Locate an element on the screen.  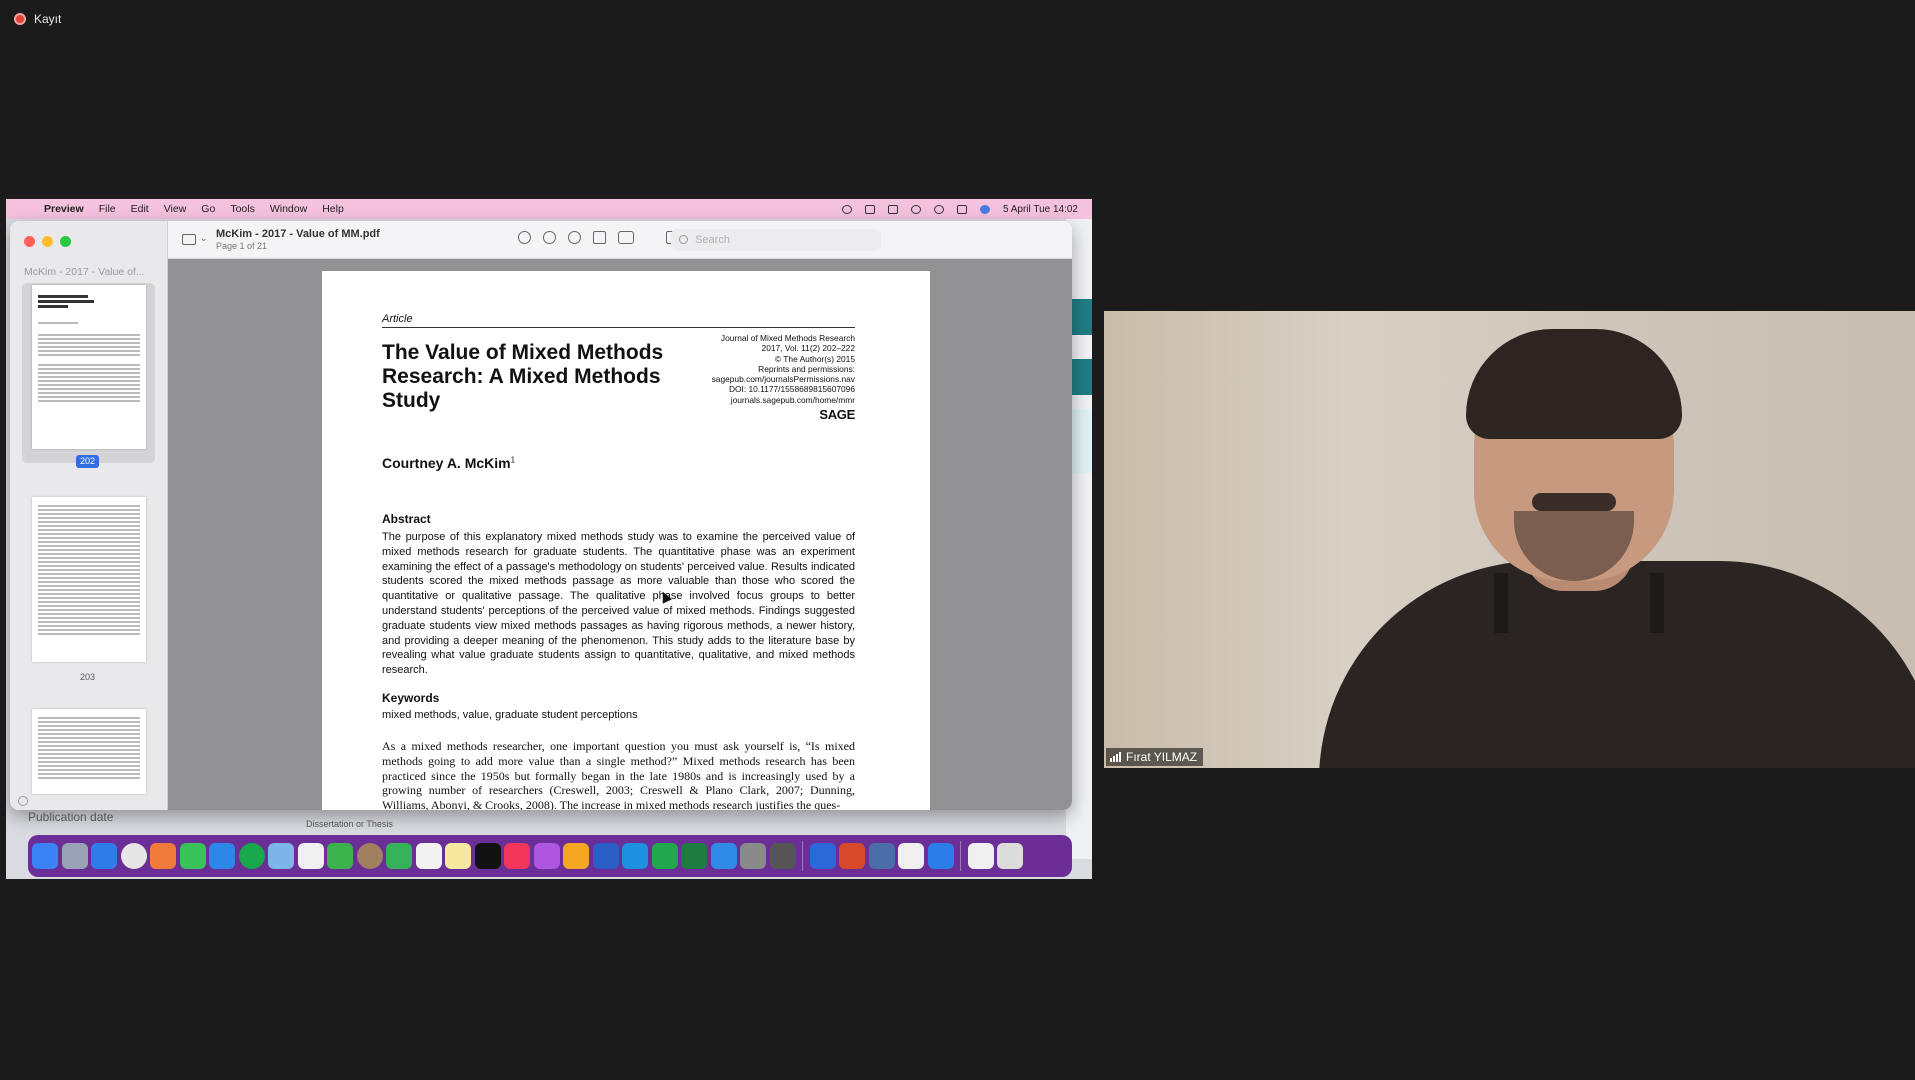
publication-date-label: Publication date is located at coordinates (71, 817).